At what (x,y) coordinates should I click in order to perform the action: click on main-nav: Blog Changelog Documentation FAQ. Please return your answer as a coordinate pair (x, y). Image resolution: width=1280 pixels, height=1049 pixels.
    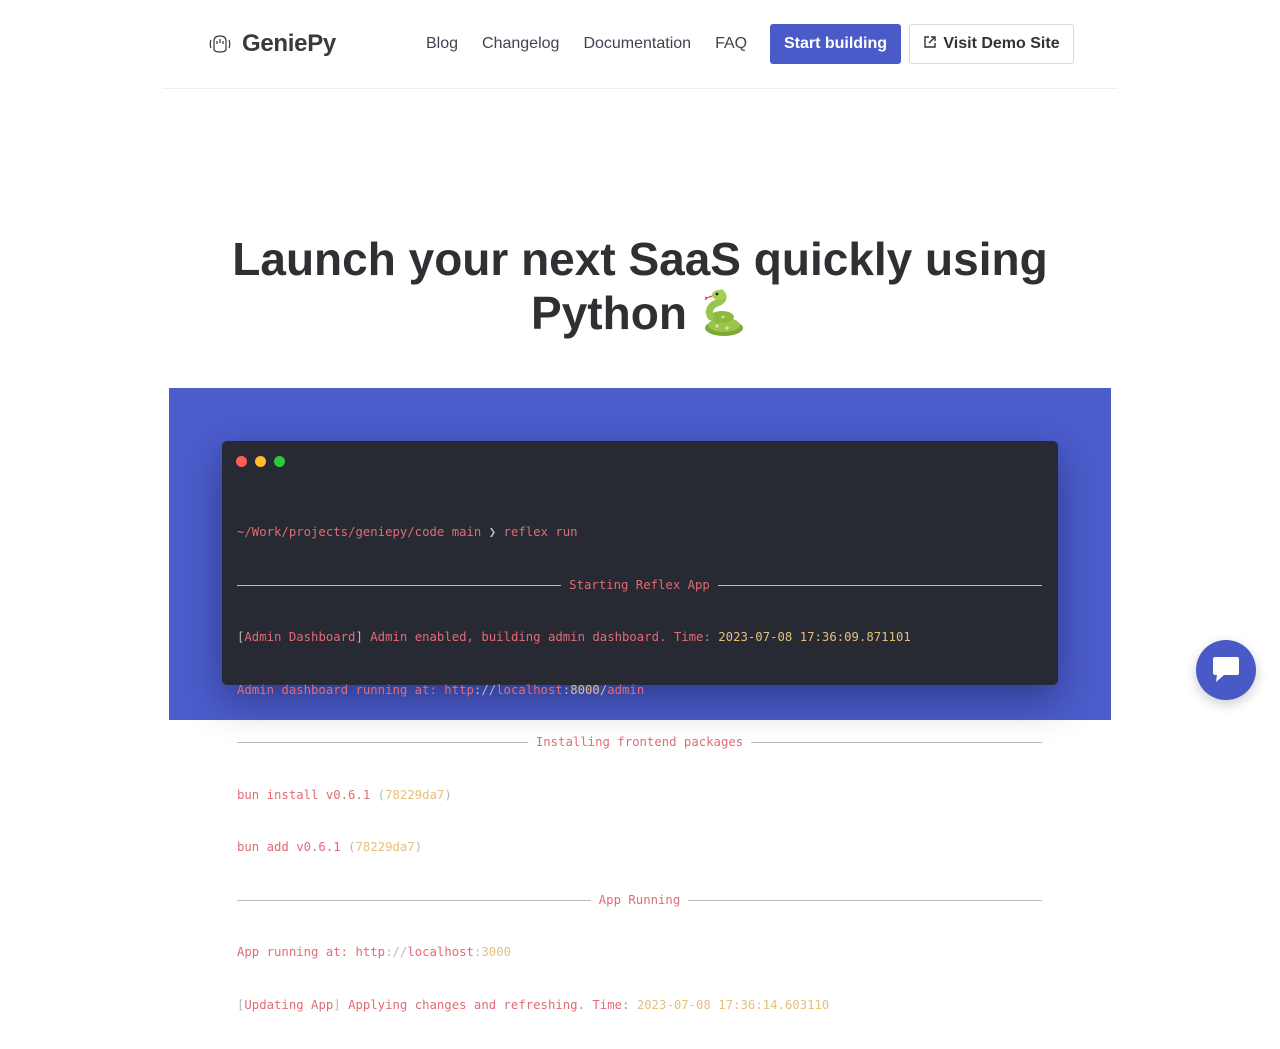
    Looking at the image, I should click on (598, 44).